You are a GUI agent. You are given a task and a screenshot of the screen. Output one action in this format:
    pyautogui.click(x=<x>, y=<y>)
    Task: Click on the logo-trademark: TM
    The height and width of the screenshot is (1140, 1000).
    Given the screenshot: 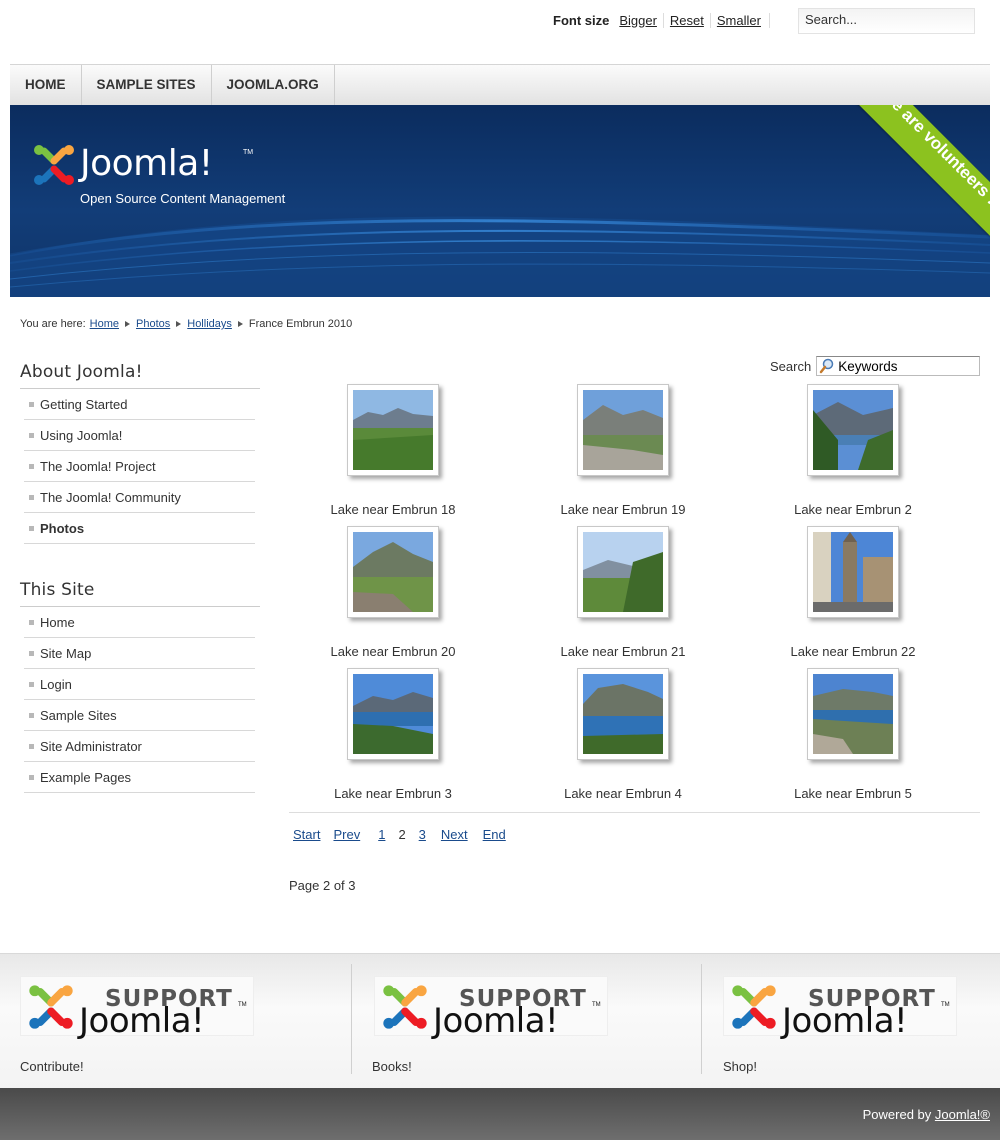 What is the action you would take?
    pyautogui.click(x=248, y=152)
    